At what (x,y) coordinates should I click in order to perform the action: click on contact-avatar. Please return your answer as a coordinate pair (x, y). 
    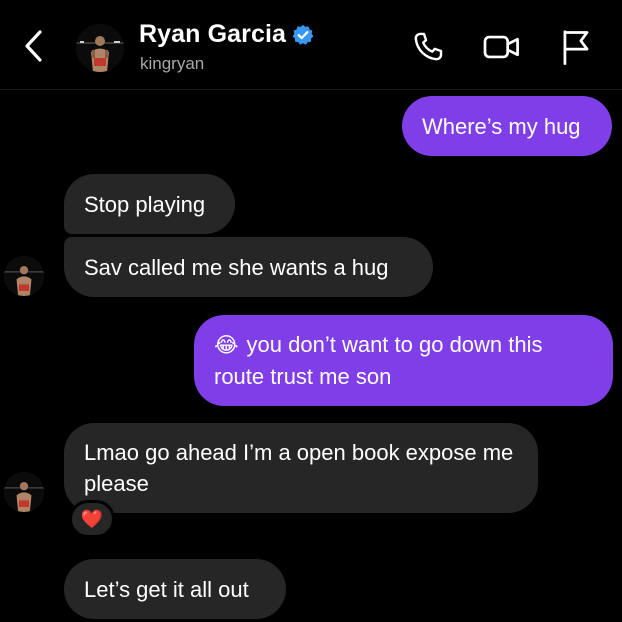
    Looking at the image, I should click on (100, 48).